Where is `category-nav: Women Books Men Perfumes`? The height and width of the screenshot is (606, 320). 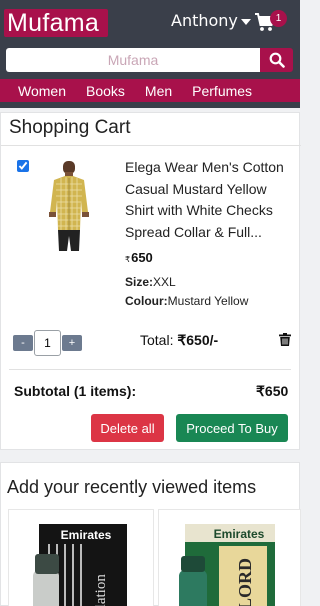
category-nav: Women Books Men Perfumes is located at coordinates (150, 90).